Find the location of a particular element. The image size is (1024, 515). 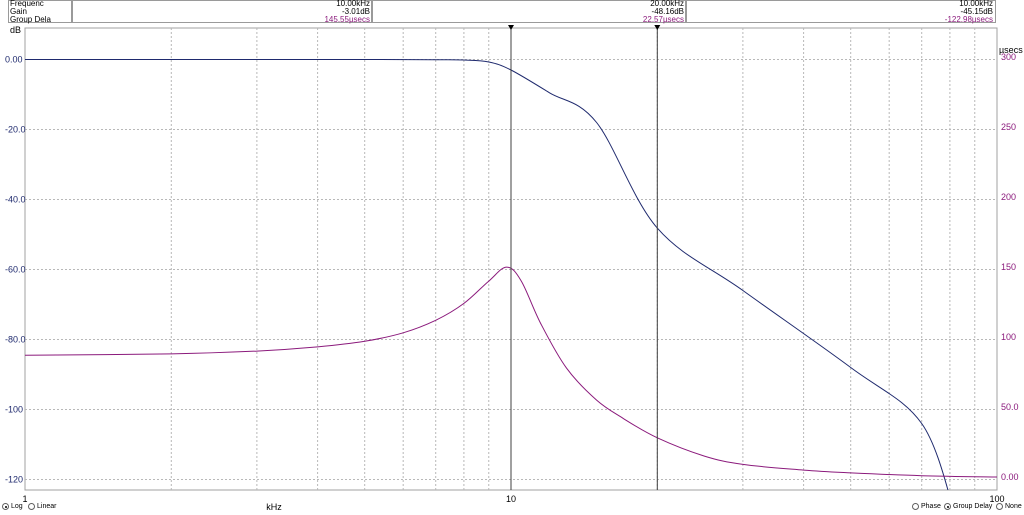

left-tick-label: -20.0 is located at coordinates (15, 130).